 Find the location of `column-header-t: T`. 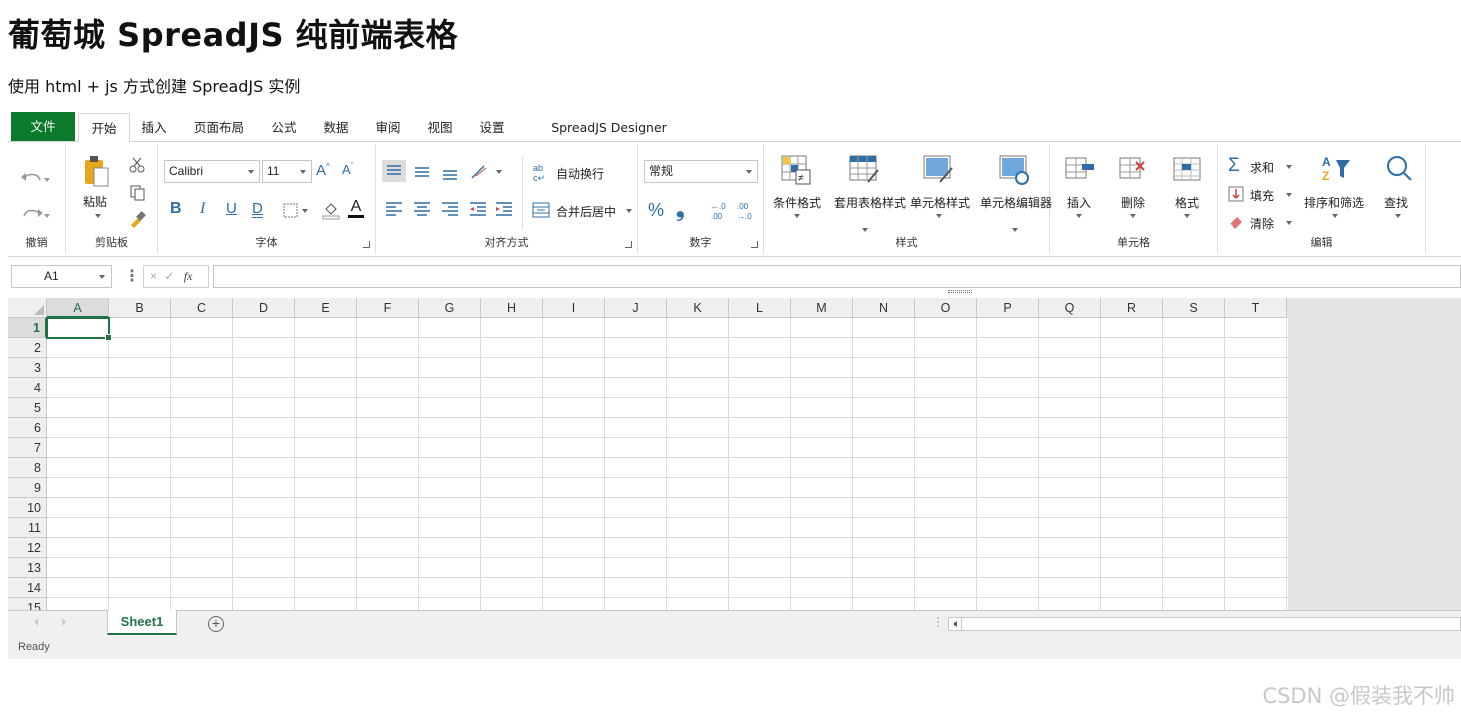

column-header-t: T is located at coordinates (1256, 308).